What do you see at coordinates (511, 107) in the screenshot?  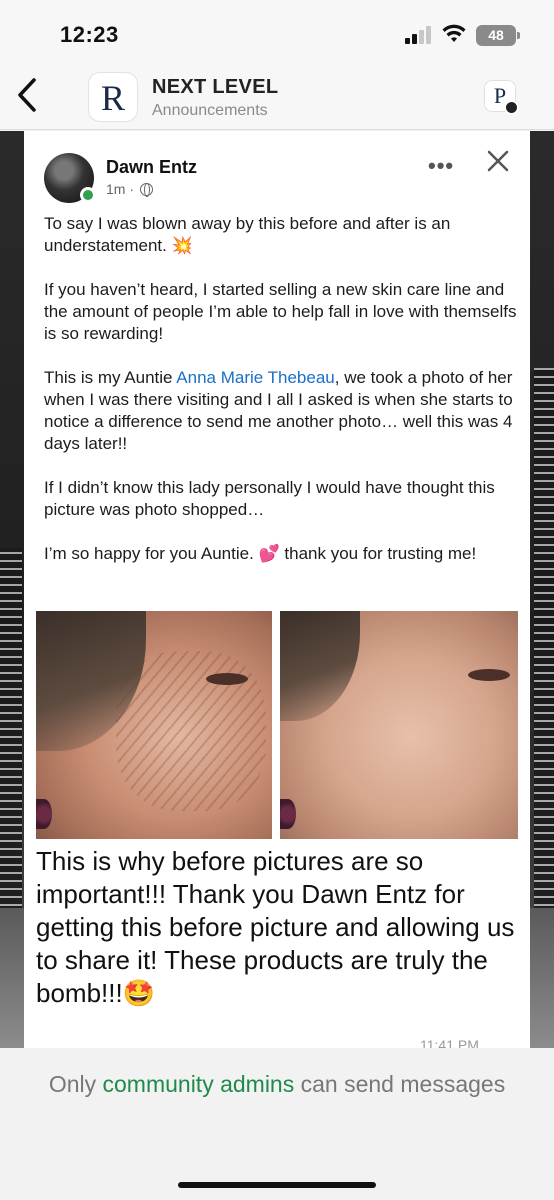 I see `chevron-badge-icon` at bounding box center [511, 107].